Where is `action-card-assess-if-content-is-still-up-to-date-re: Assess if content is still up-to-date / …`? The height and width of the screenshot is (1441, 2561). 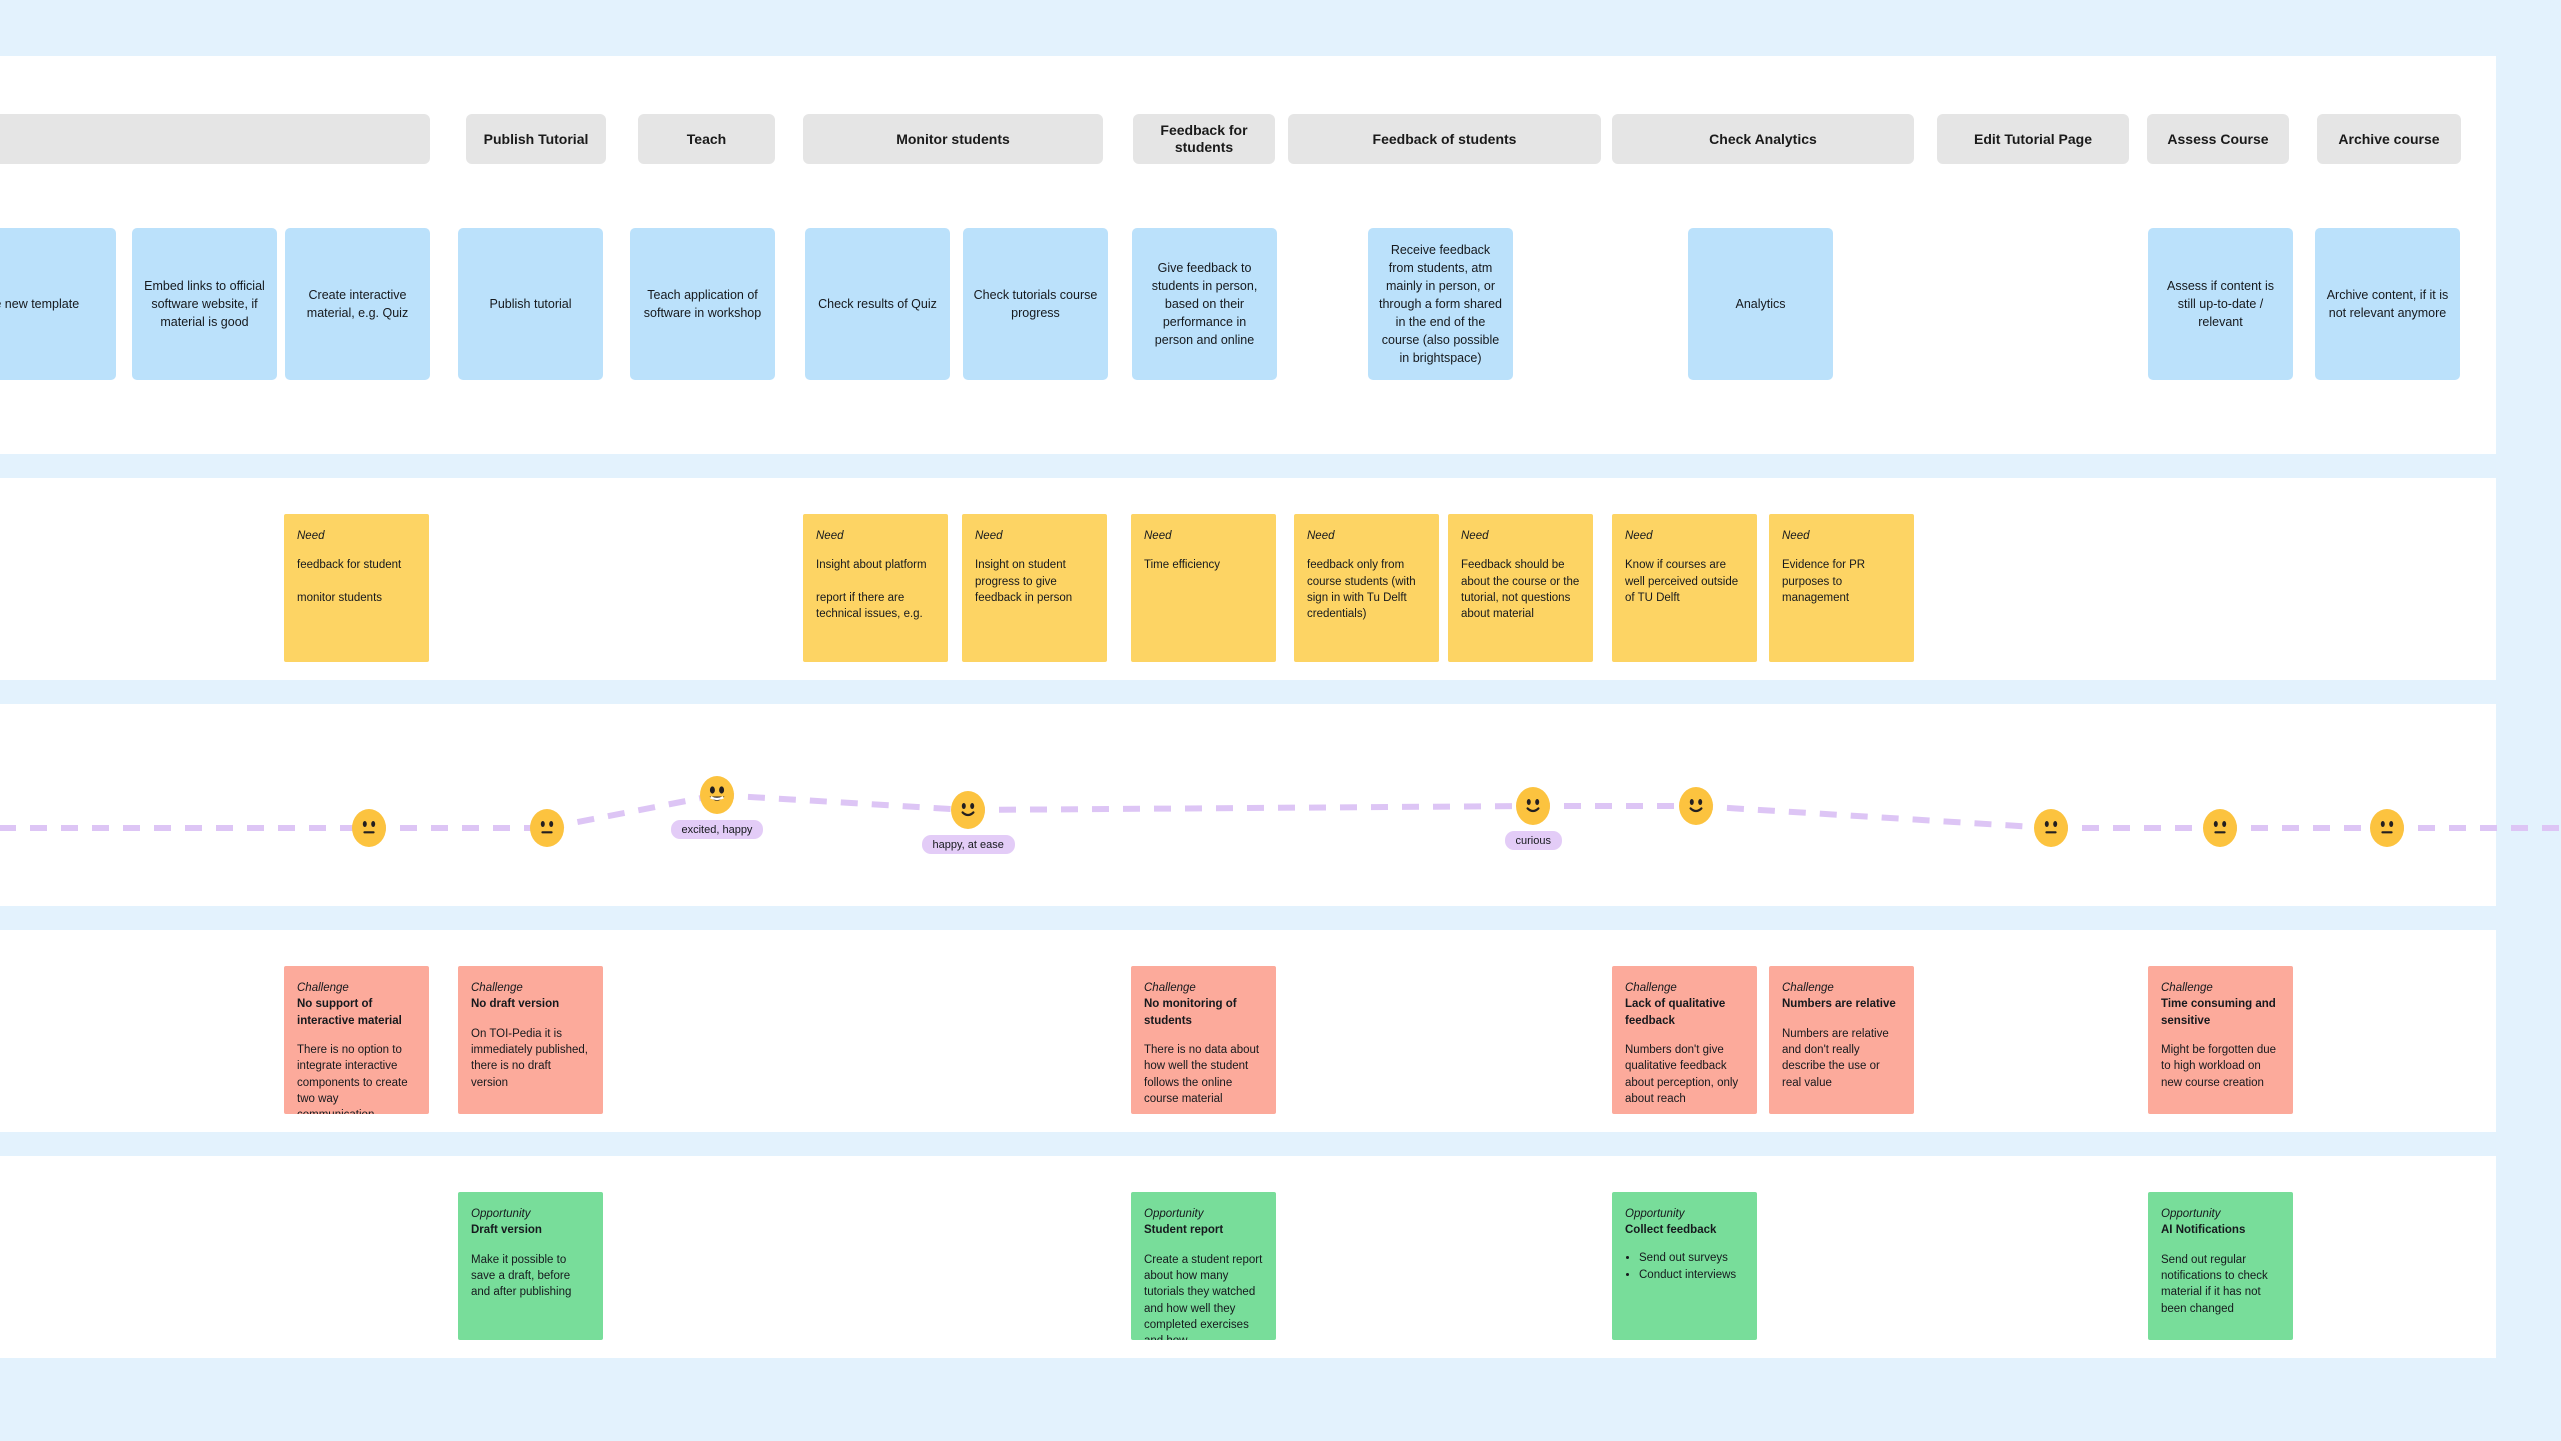
action-card-assess-if-content-is-still-up-to-date-re: Assess if content is still up-to-date / … is located at coordinates (2220, 304).